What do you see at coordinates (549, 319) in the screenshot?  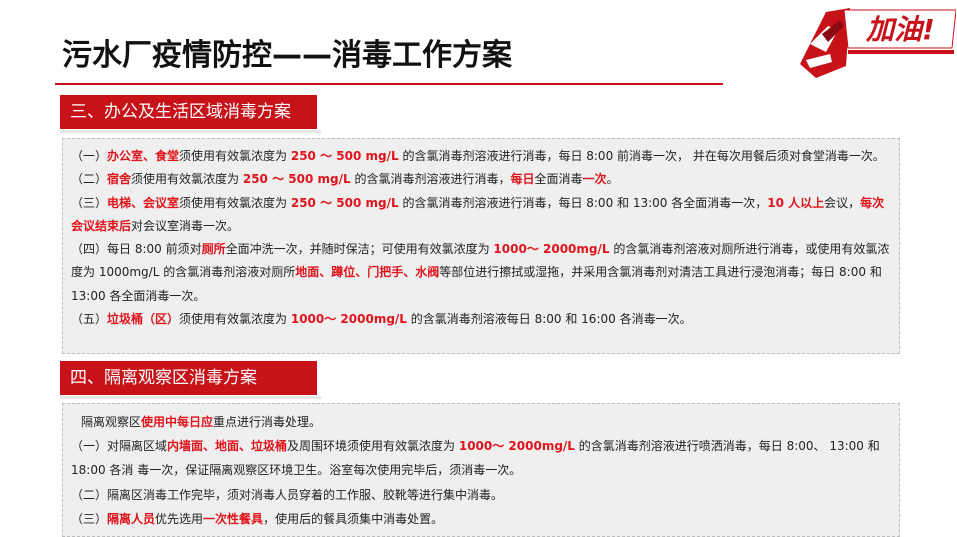 I see `body-text: 的含氯消毒剂溶液每日 8:00 和 16:00 各消毒一次。` at bounding box center [549, 319].